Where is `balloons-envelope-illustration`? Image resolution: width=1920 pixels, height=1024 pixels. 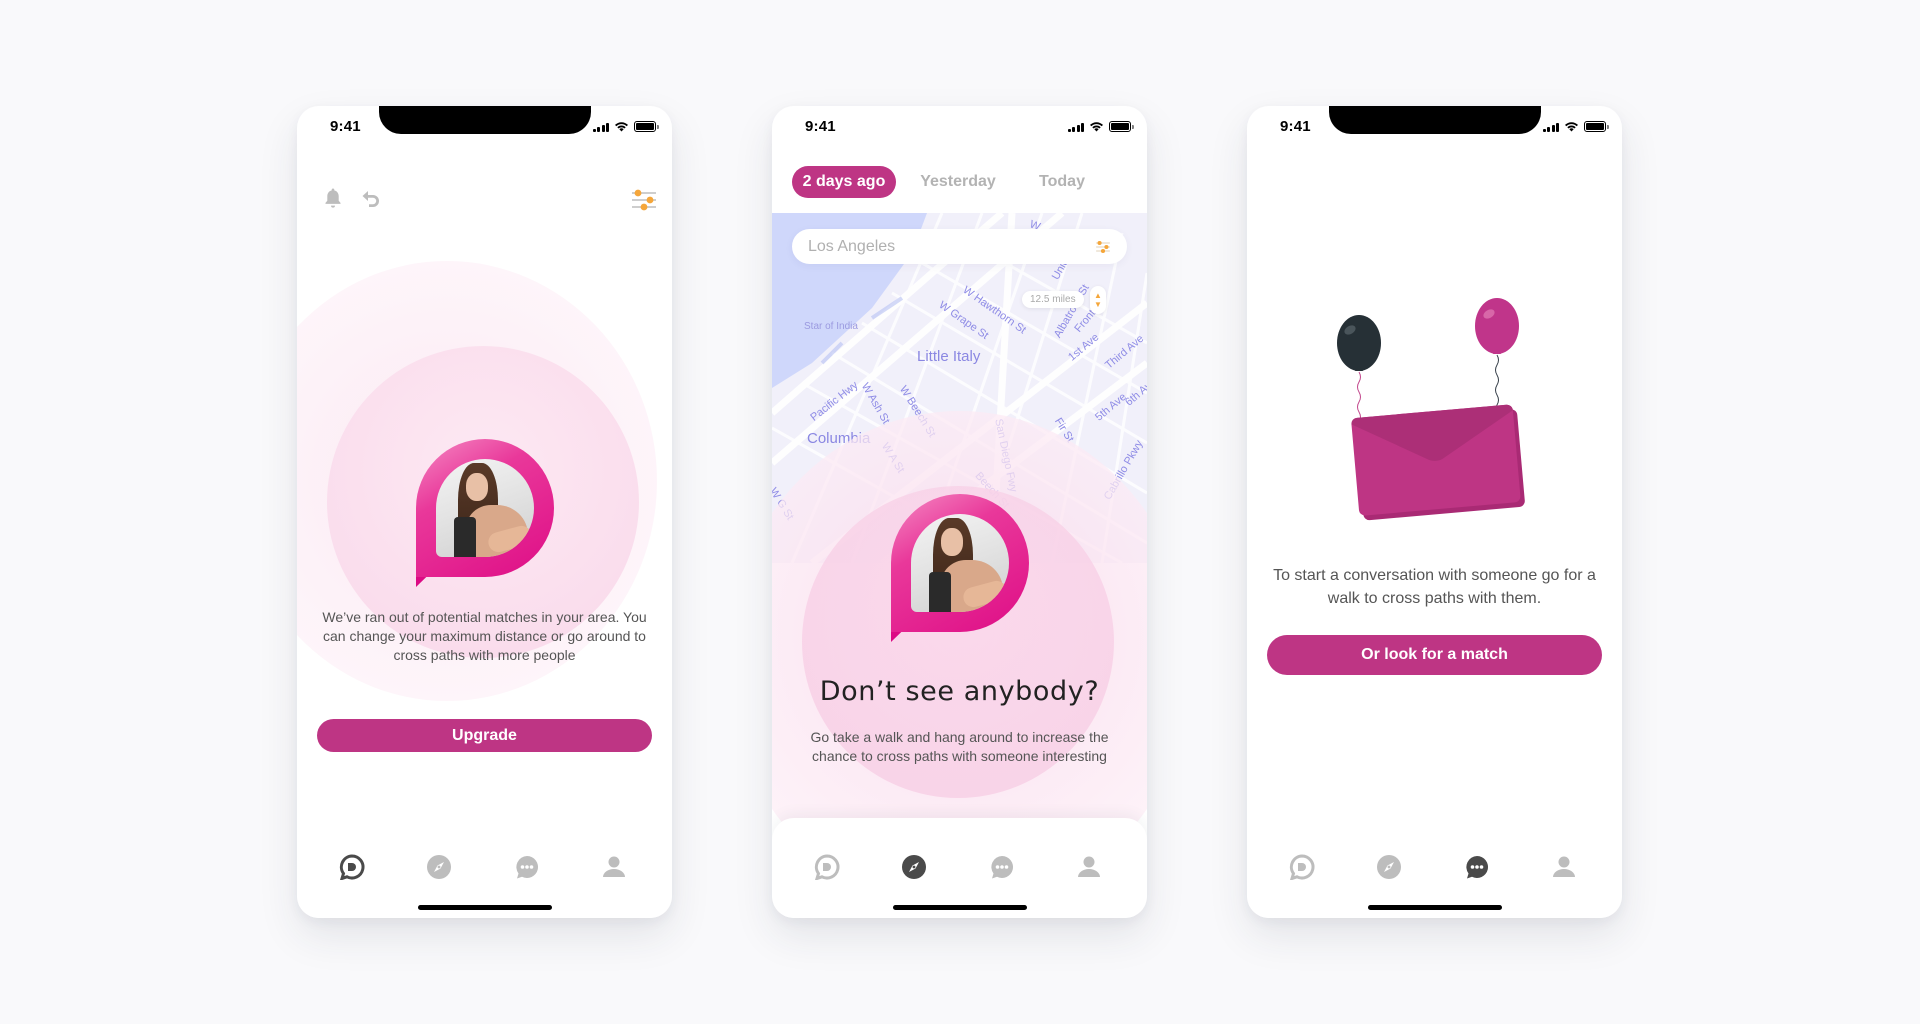
balloons-envelope-illustration is located at coordinates (1431, 409).